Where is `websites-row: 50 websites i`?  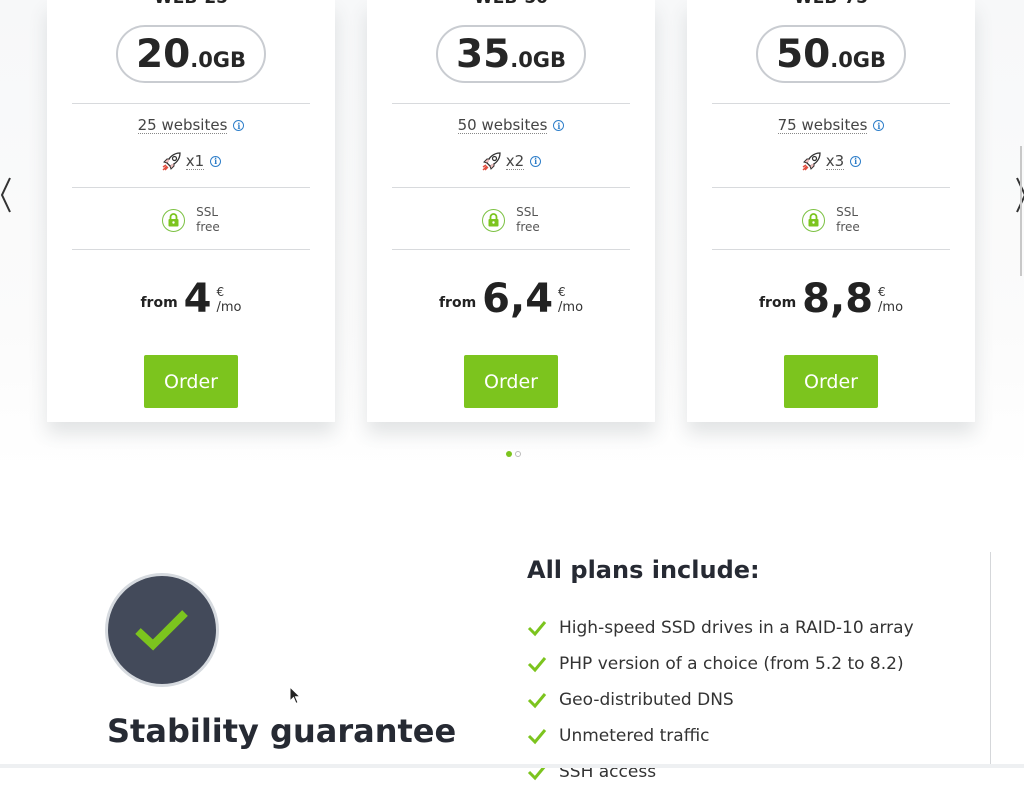 websites-row: 50 websites i is located at coordinates (511, 125).